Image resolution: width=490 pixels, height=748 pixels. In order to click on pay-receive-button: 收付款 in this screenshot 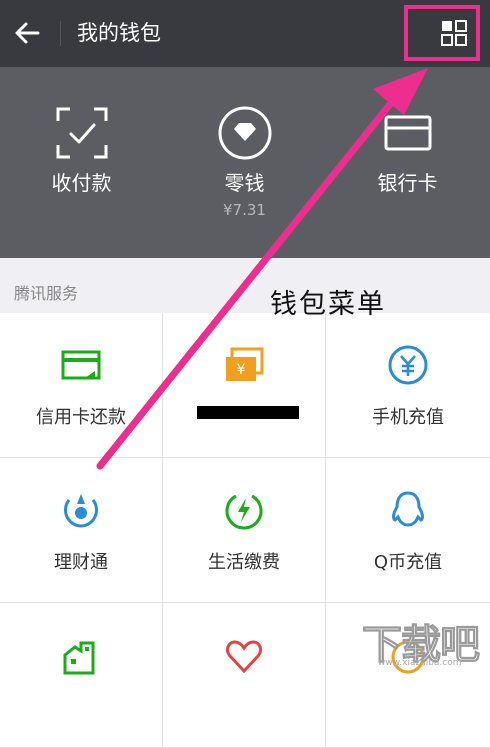, I will do `click(81, 162)`.